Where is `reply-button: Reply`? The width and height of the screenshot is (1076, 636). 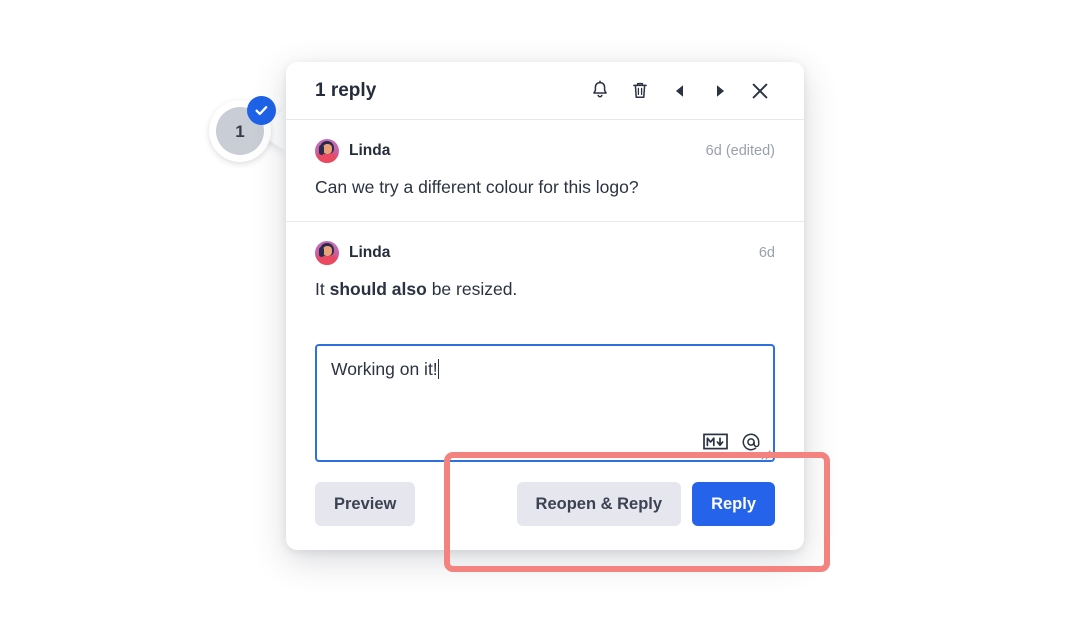 reply-button: Reply is located at coordinates (733, 503).